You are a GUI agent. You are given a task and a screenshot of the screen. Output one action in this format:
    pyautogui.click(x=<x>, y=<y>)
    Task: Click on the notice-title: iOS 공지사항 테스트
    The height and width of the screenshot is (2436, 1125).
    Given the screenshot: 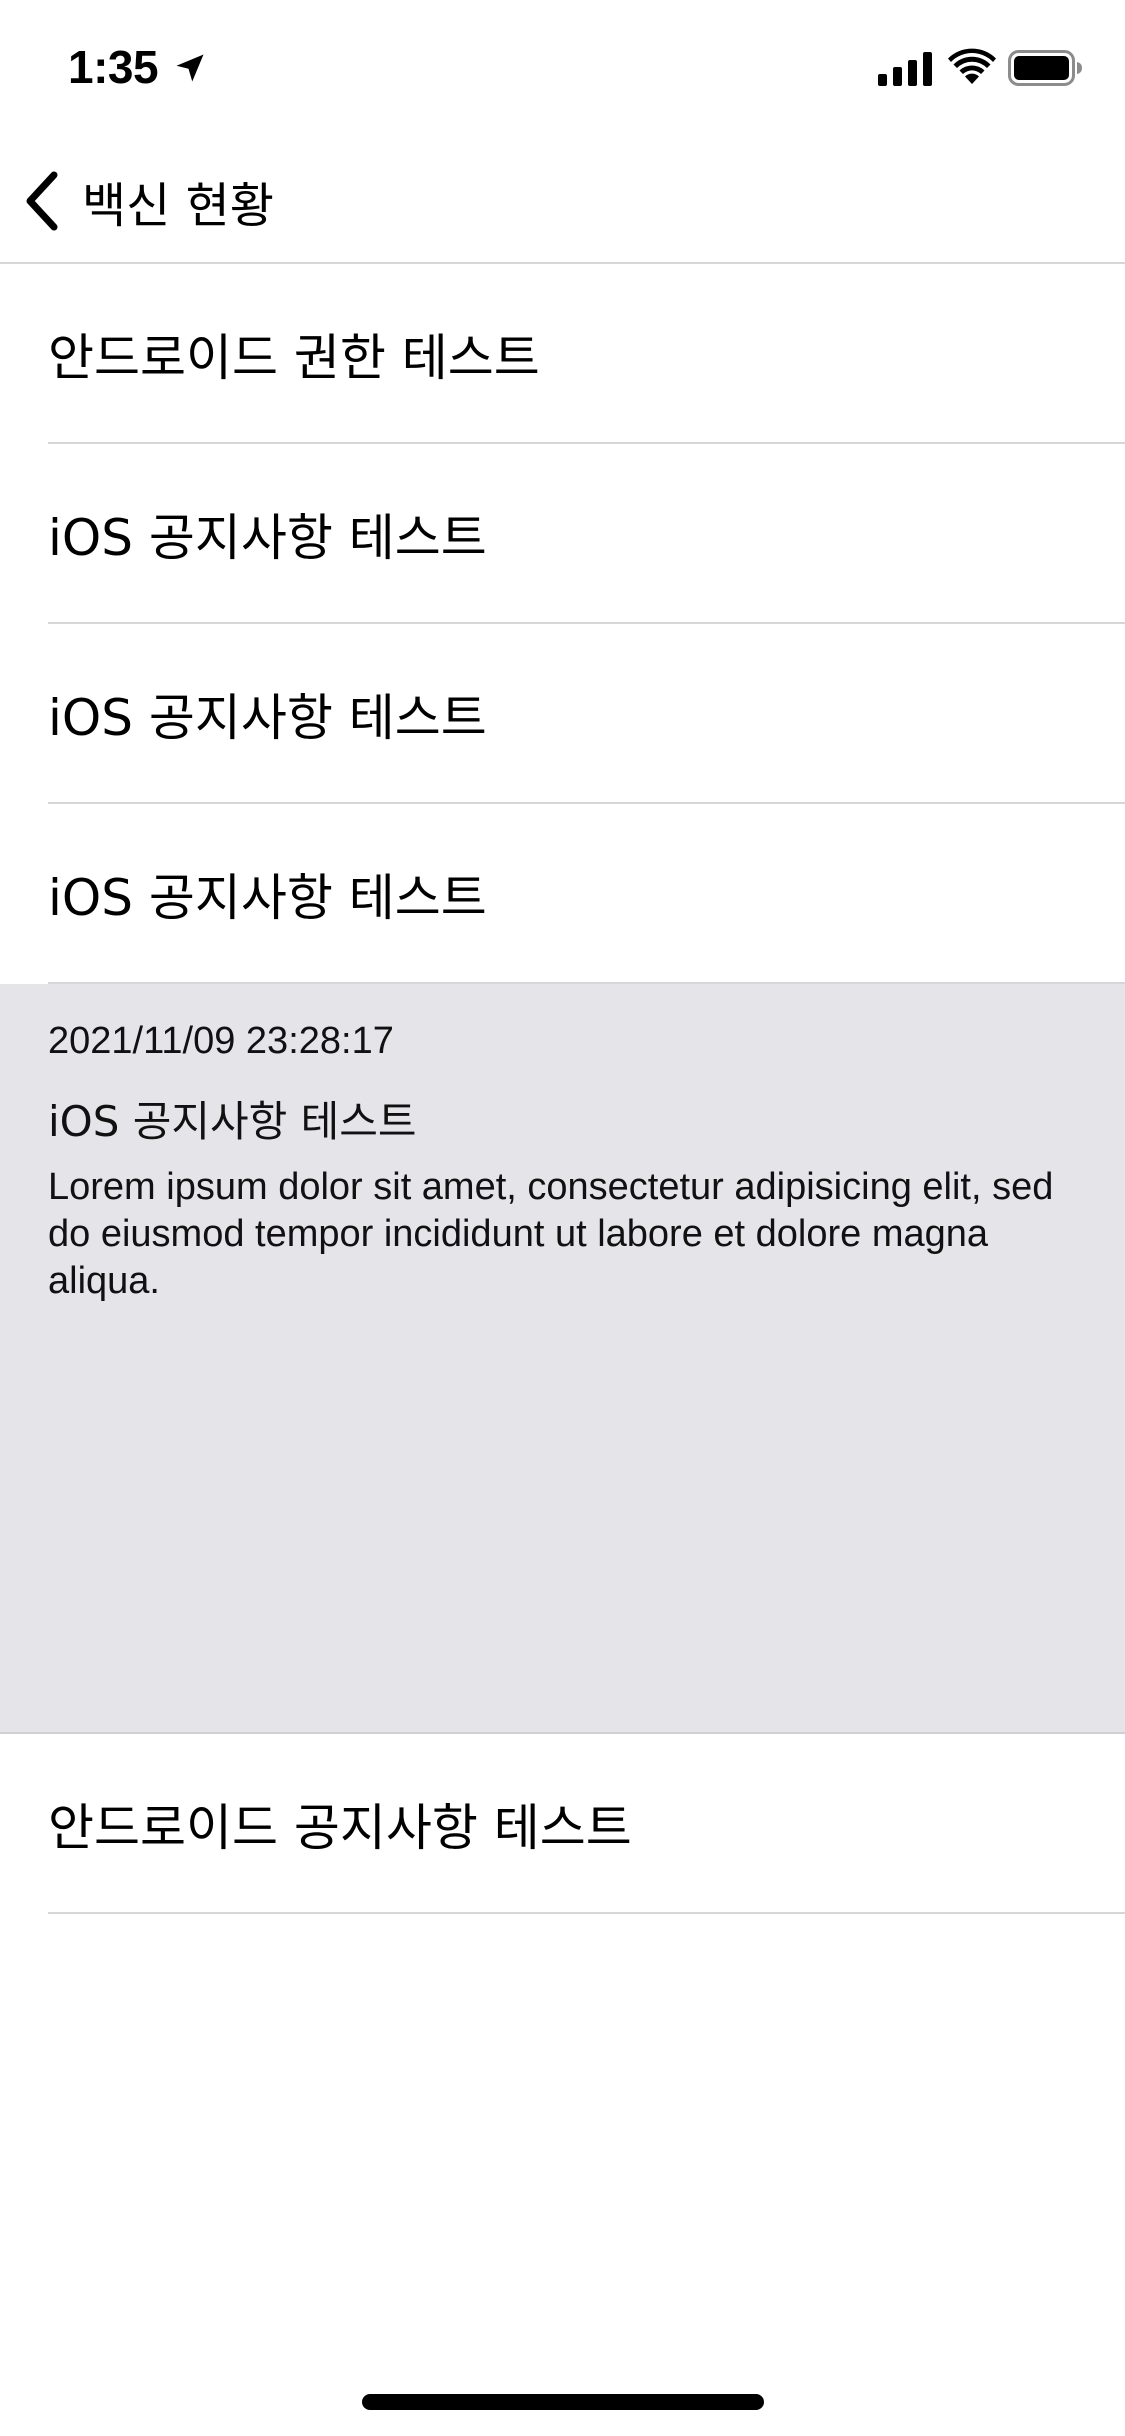 What is the action you would take?
    pyautogui.click(x=232, y=1121)
    